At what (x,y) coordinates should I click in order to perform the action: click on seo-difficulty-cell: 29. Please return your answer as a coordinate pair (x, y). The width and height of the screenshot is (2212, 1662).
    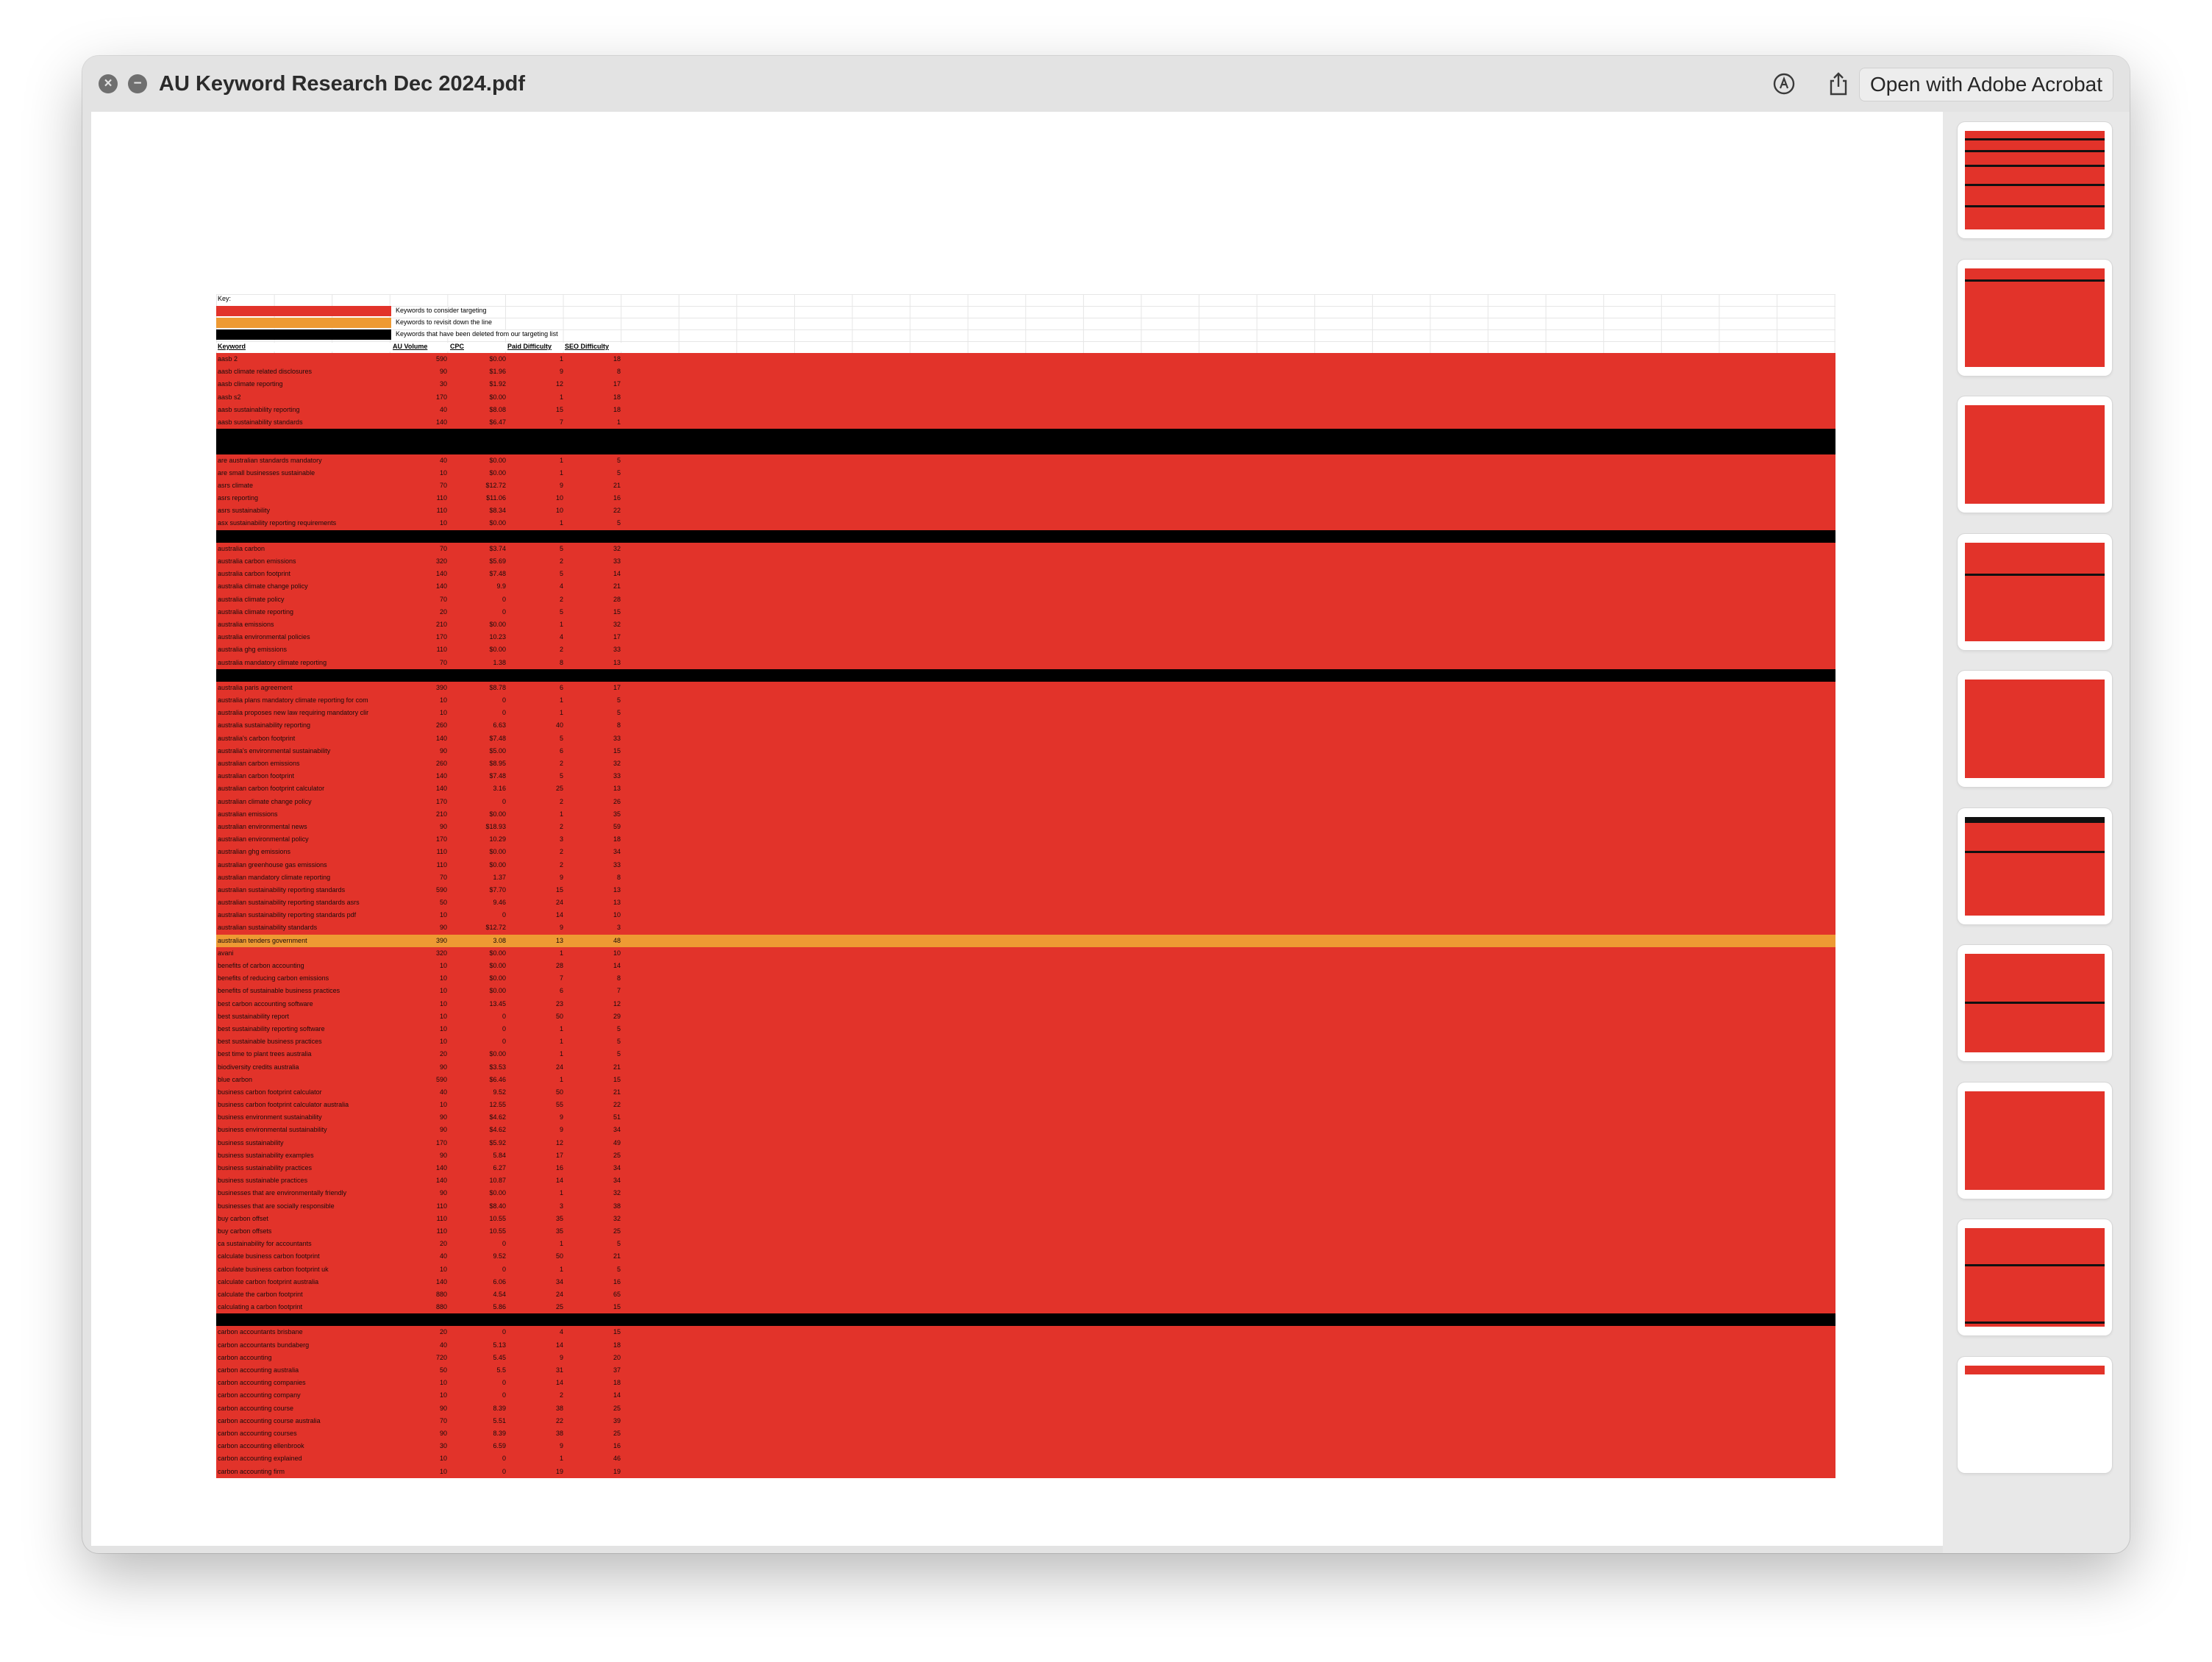
    Looking at the image, I should click on (617, 1016).